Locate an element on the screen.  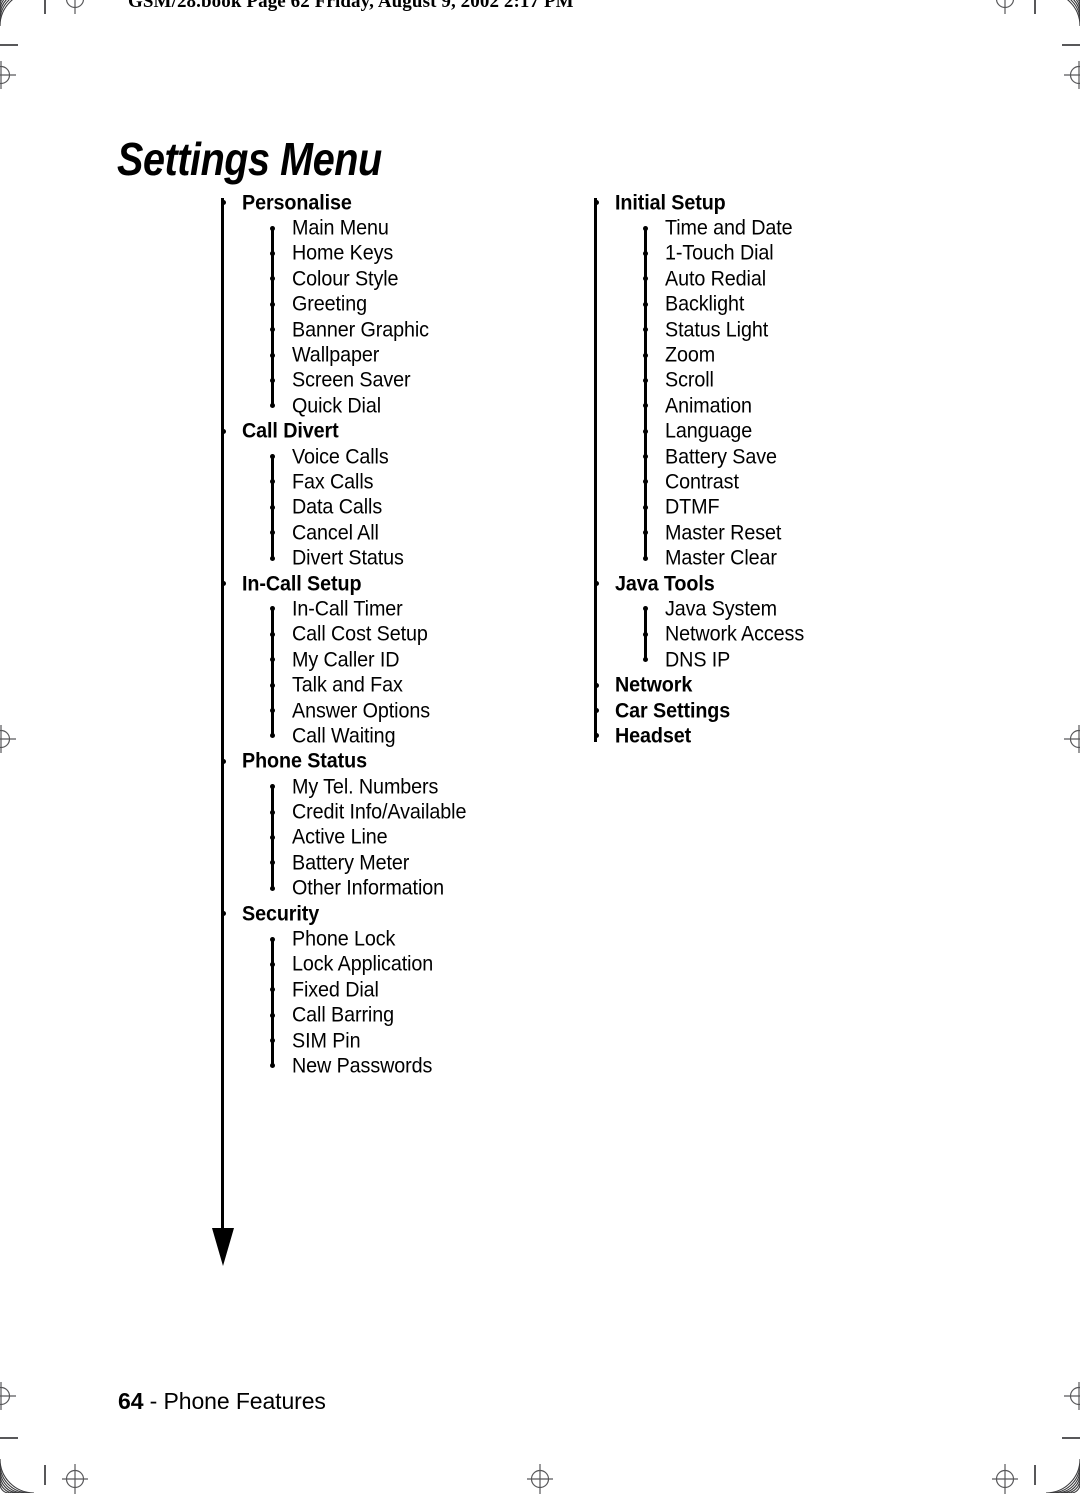
crop-tick-left-b is located at coordinates (9, 1438).